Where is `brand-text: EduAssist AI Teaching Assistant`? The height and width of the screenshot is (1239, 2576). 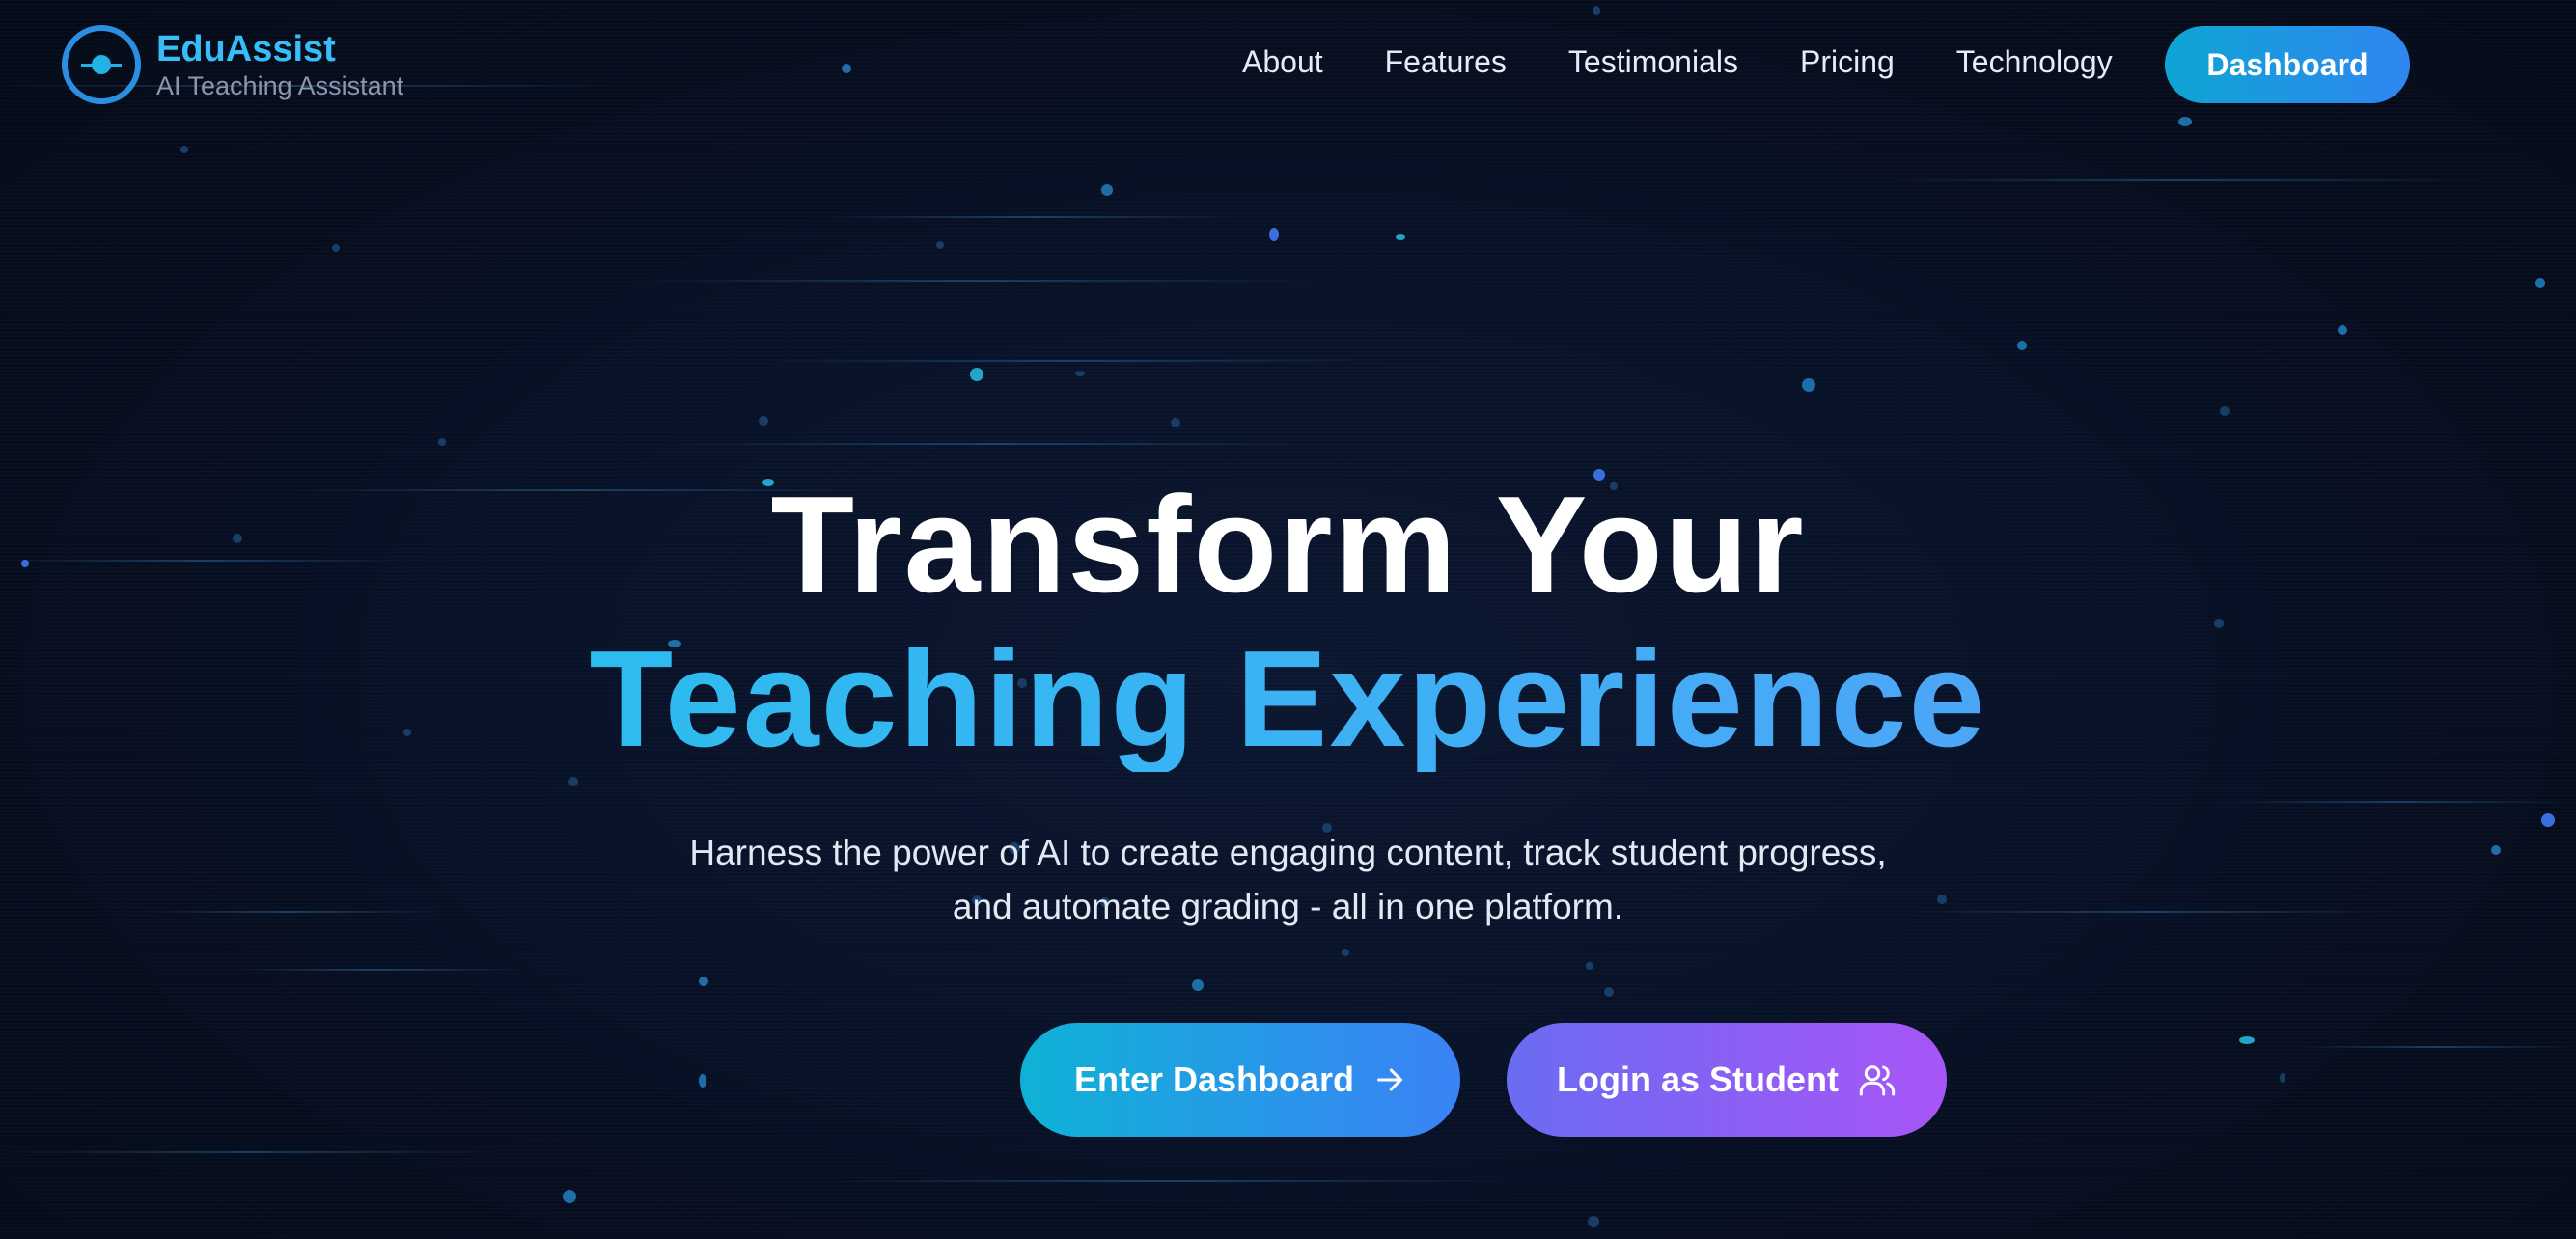
brand-text: EduAssist AI Teaching Assistant is located at coordinates (279, 64).